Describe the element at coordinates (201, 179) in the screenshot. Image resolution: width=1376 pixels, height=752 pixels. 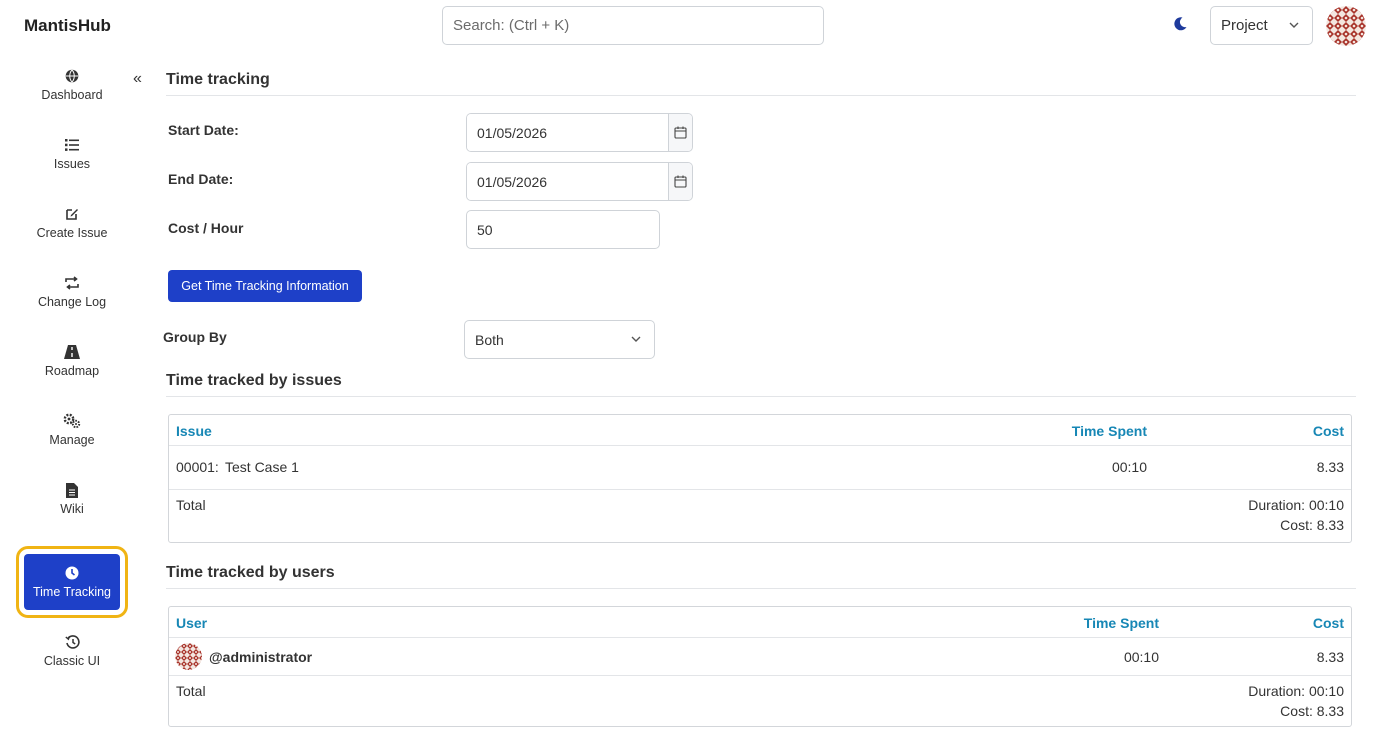
I see `end-date-label: End Date:` at that location.